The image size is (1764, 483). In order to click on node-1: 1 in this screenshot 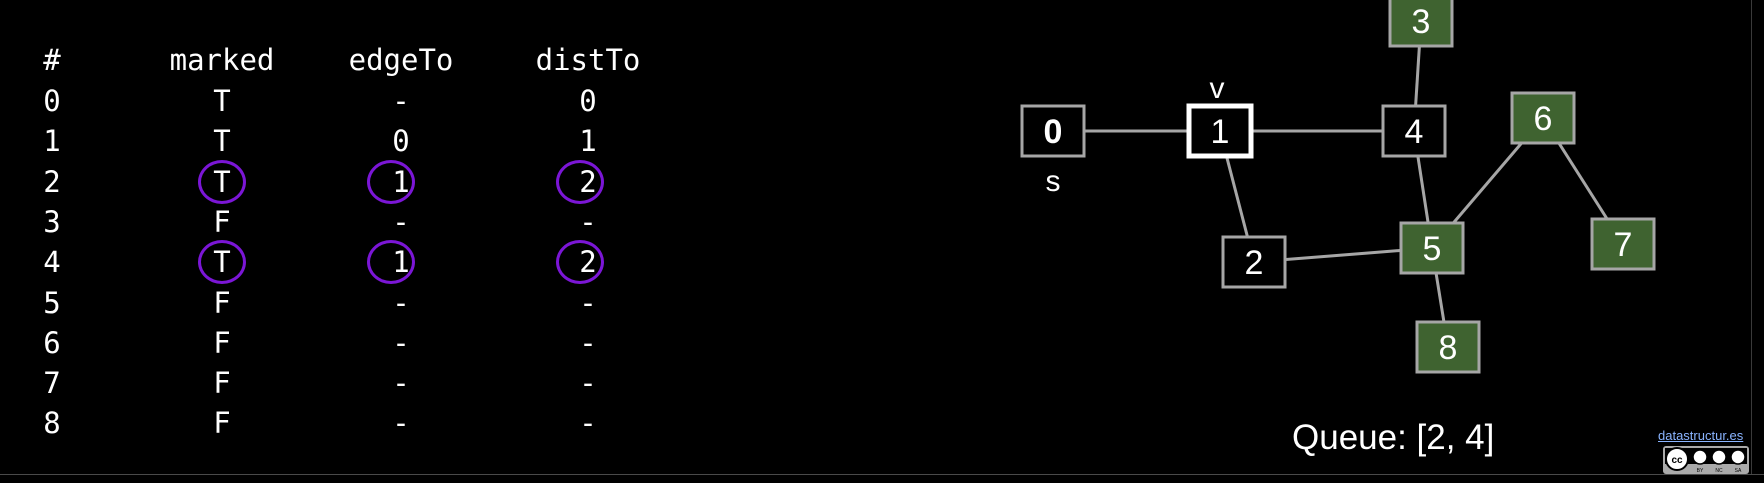, I will do `click(1220, 131)`.